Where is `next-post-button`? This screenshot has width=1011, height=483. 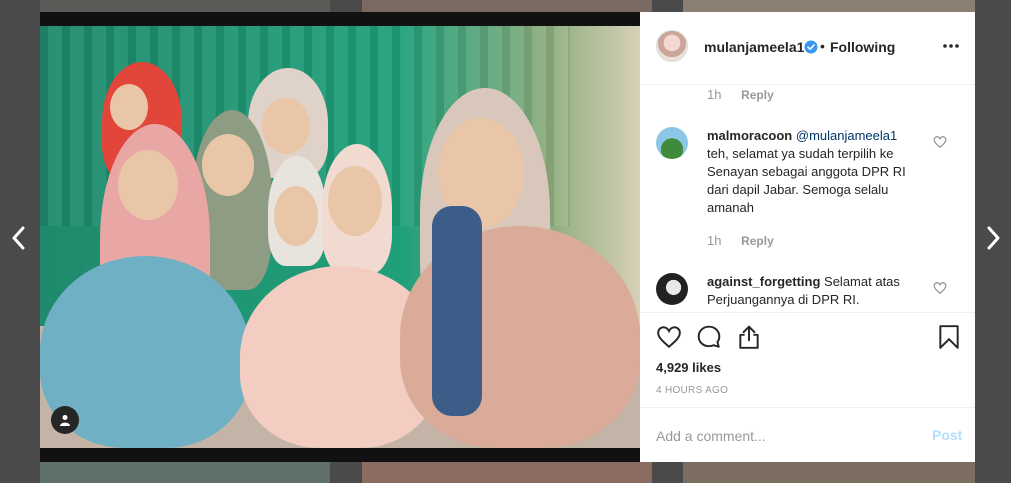
next-post-button is located at coordinates (994, 238).